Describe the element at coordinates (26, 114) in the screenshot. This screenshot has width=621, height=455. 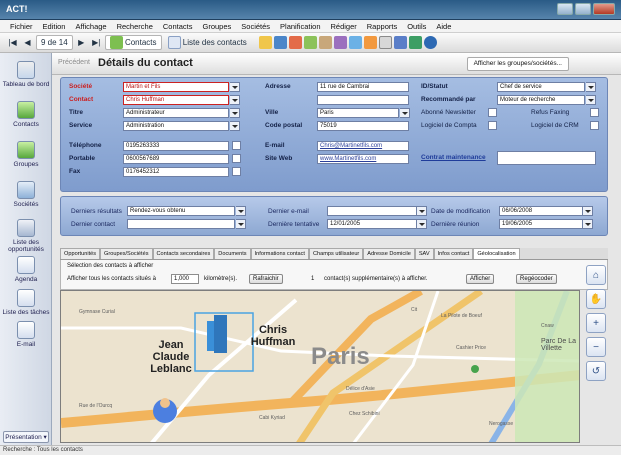
I see `sidebar-item-contacts: Contacts` at that location.